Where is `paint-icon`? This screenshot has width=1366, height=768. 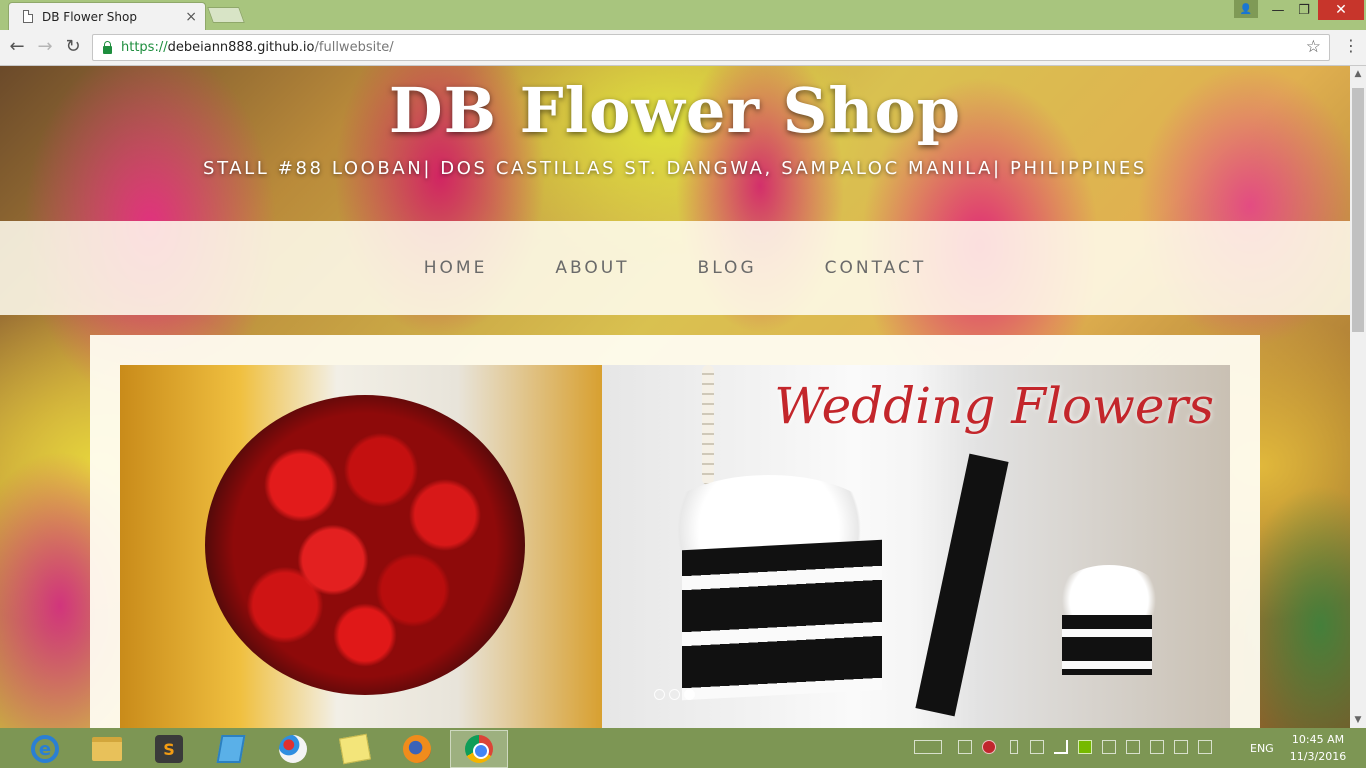
paint-icon is located at coordinates (293, 749).